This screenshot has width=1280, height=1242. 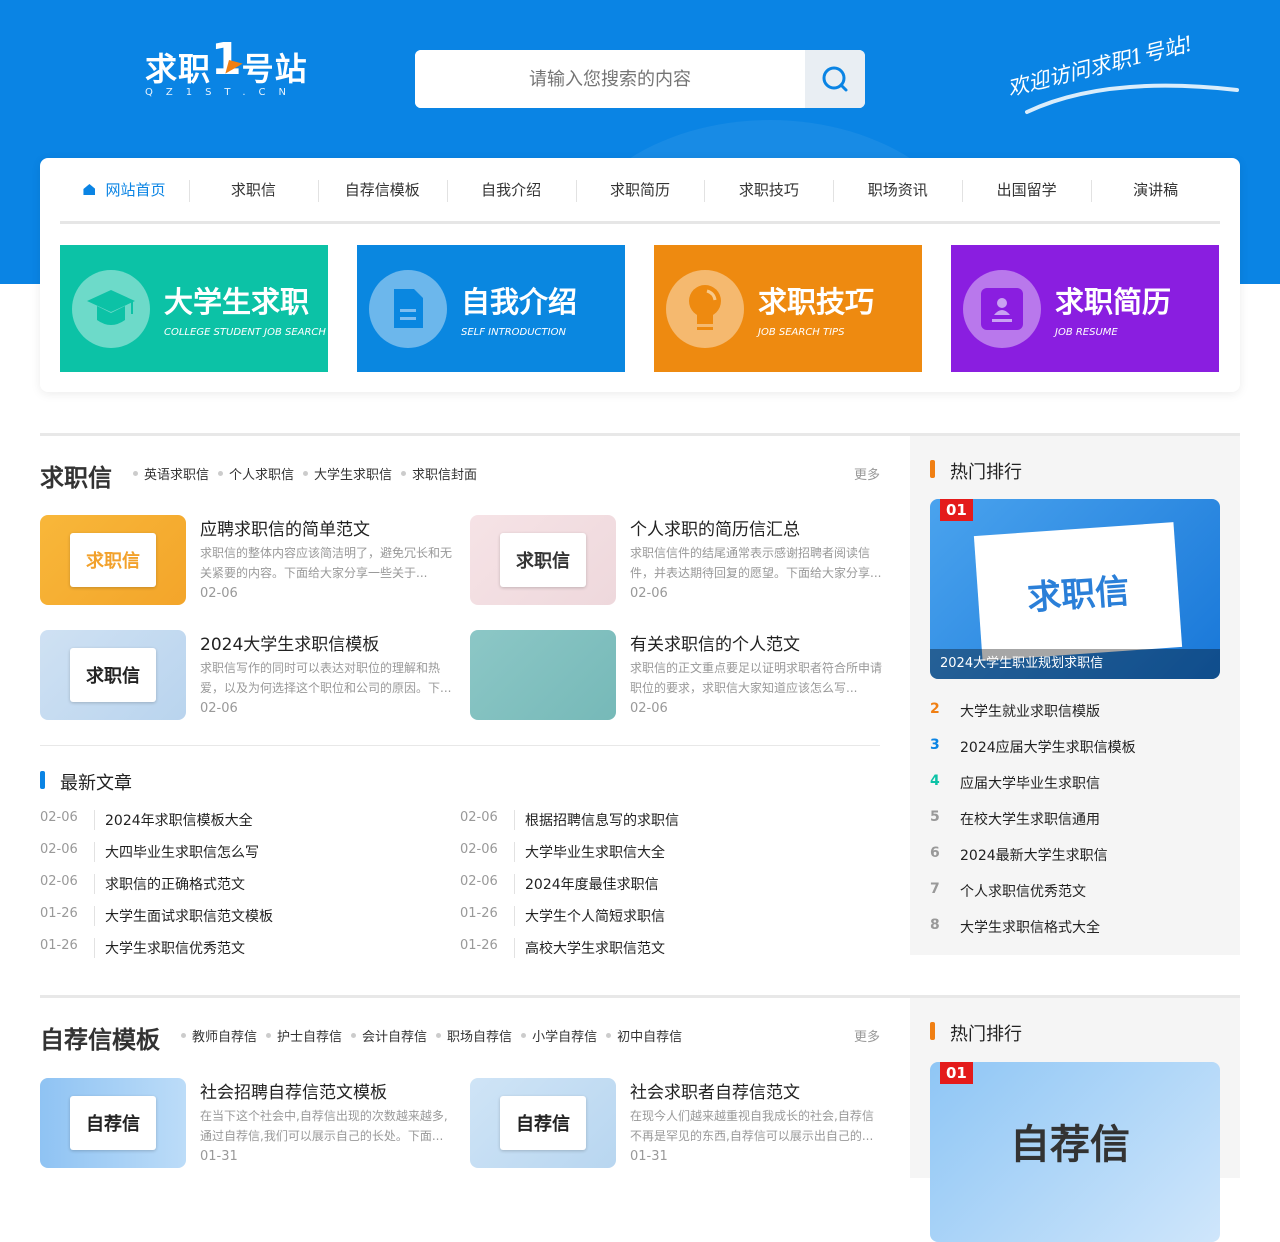 What do you see at coordinates (304, 1035) in the screenshot?
I see `tag-link: 护士自荐信` at bounding box center [304, 1035].